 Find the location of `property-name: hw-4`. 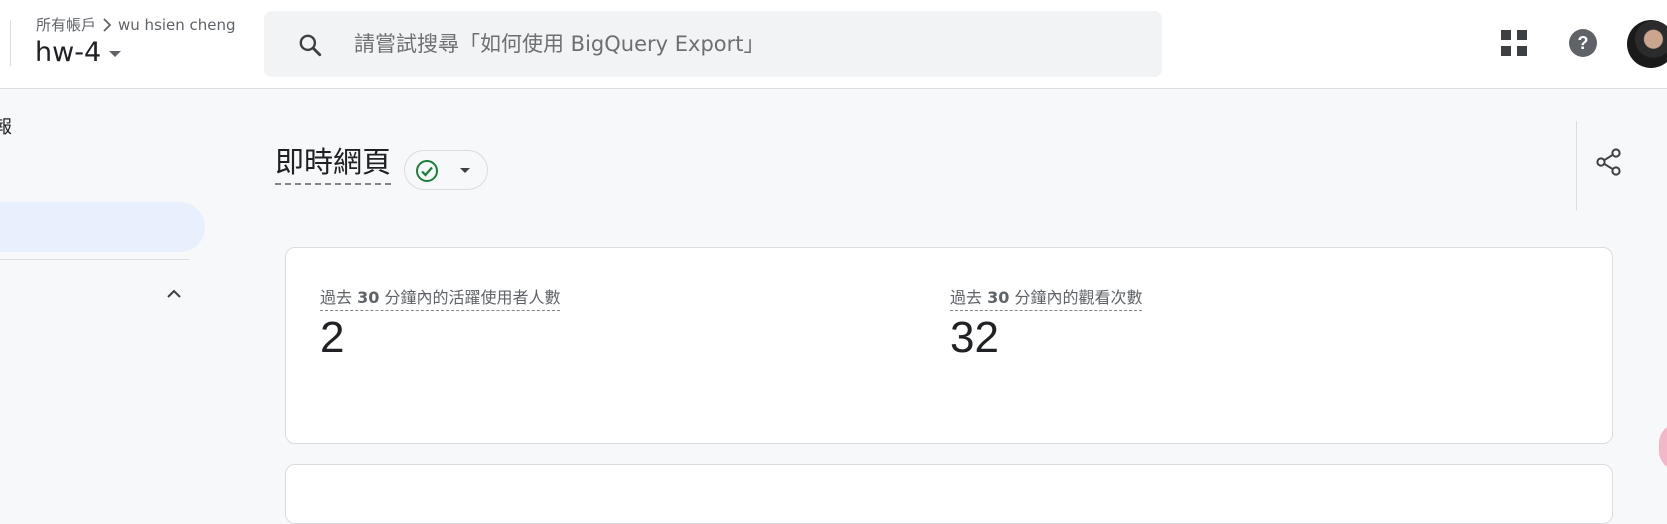

property-name: hw-4 is located at coordinates (68, 52).